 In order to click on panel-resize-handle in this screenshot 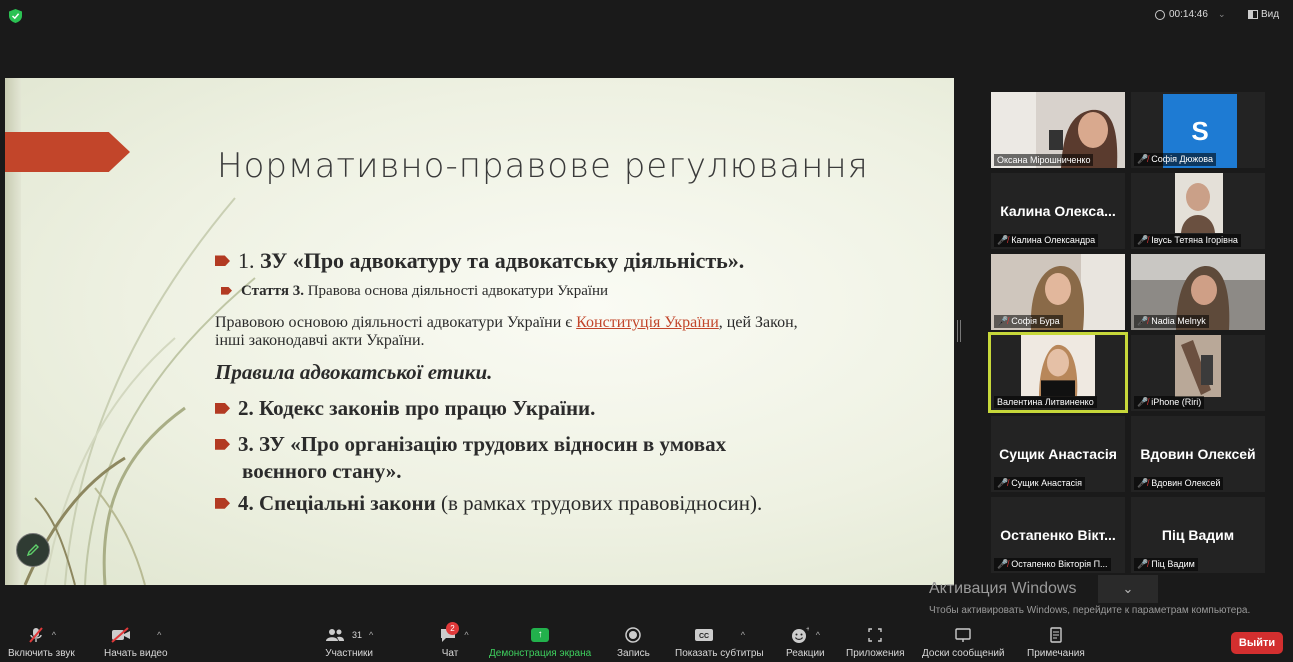, I will do `click(959, 331)`.